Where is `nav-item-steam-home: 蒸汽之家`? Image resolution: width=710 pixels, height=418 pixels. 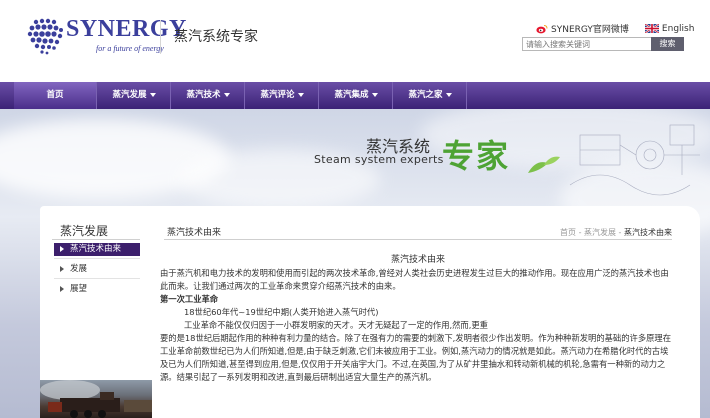
nav-item-steam-home: 蒸汽之家 is located at coordinates (430, 95).